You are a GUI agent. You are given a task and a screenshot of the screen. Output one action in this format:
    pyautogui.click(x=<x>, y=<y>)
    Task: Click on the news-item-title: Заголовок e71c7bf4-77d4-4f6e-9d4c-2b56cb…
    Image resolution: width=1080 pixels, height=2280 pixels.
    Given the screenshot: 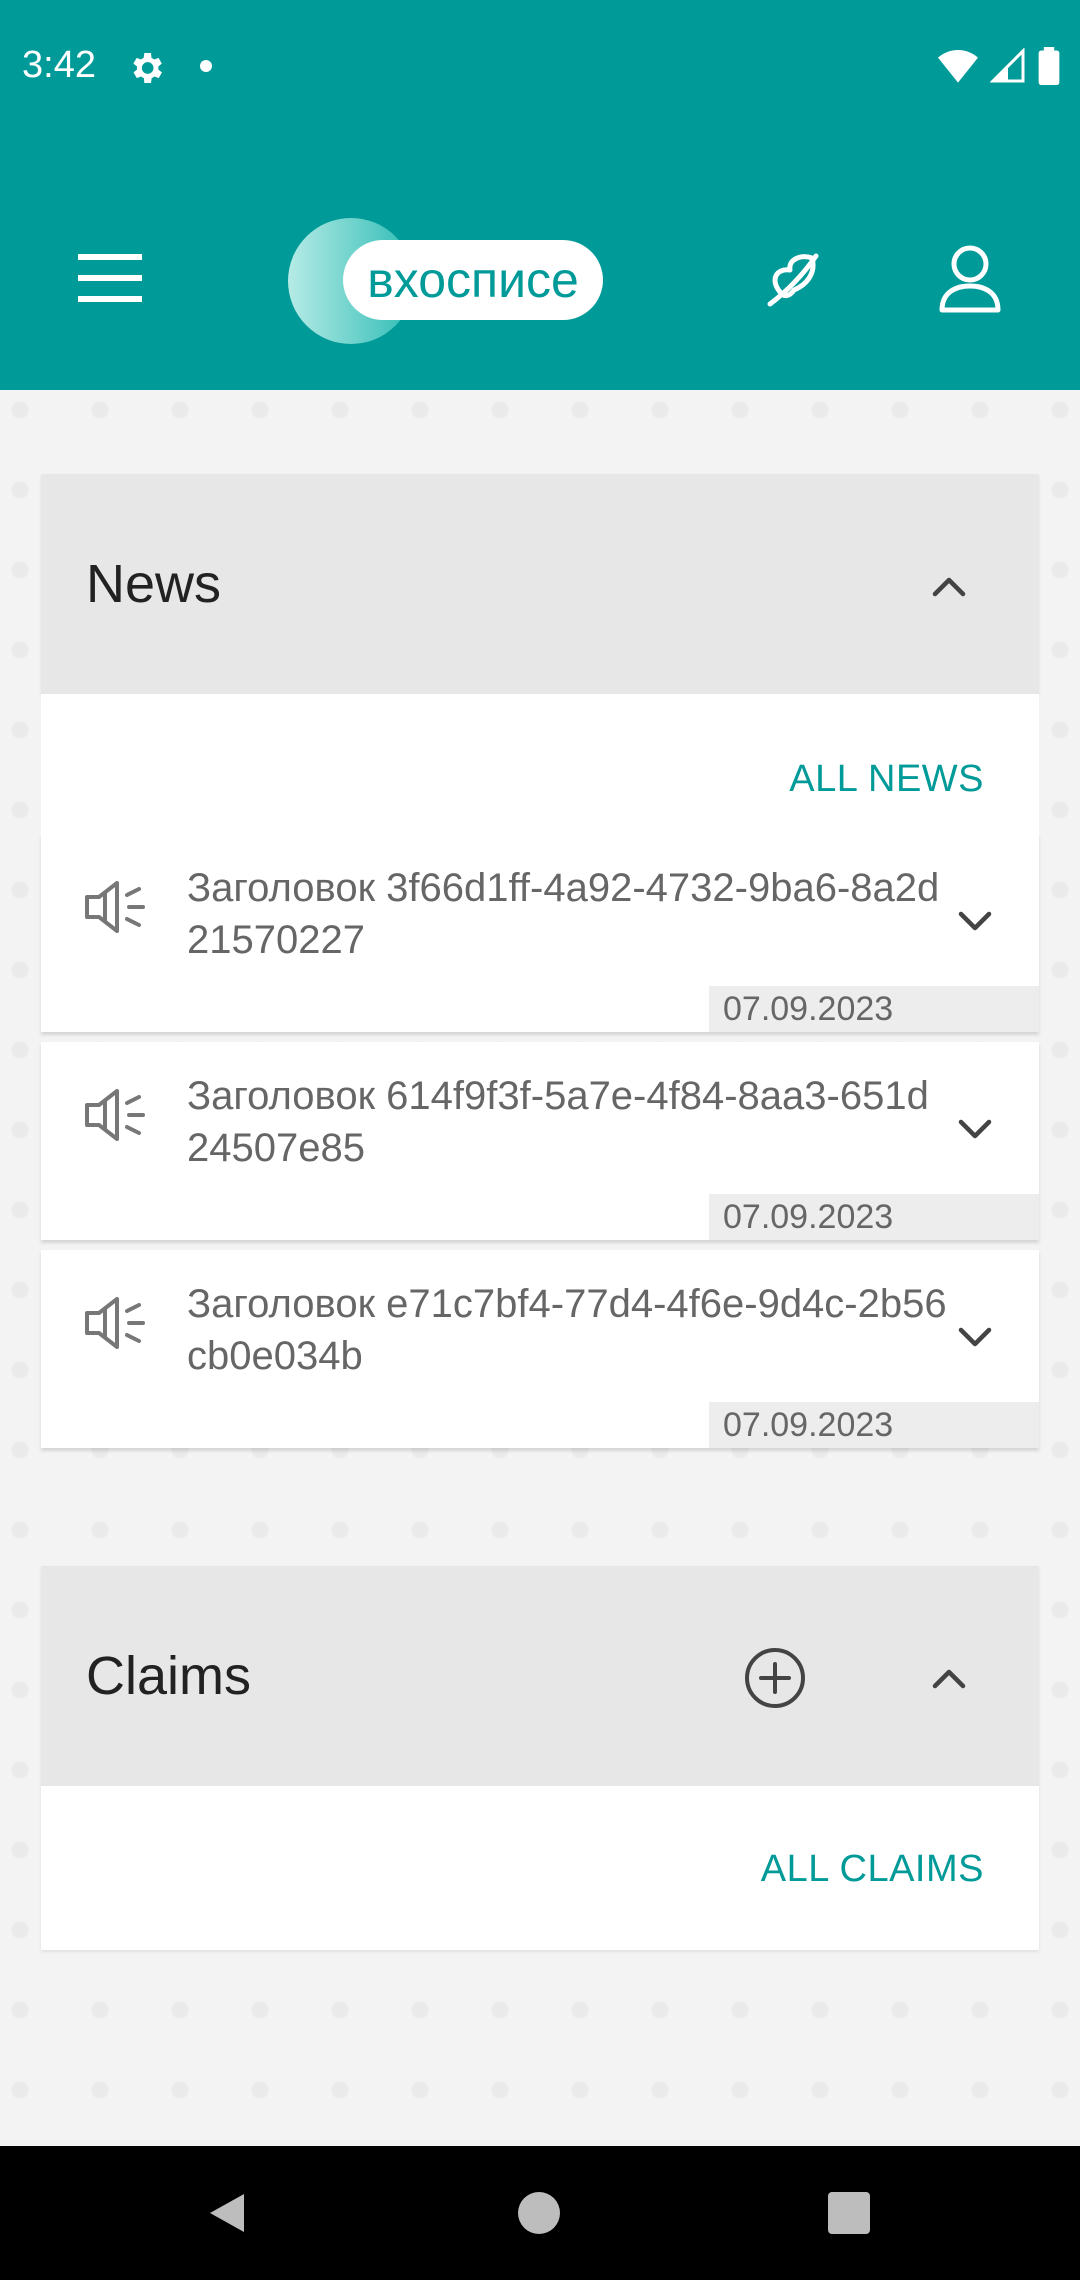 What is the action you would take?
    pyautogui.click(x=567, y=1330)
    